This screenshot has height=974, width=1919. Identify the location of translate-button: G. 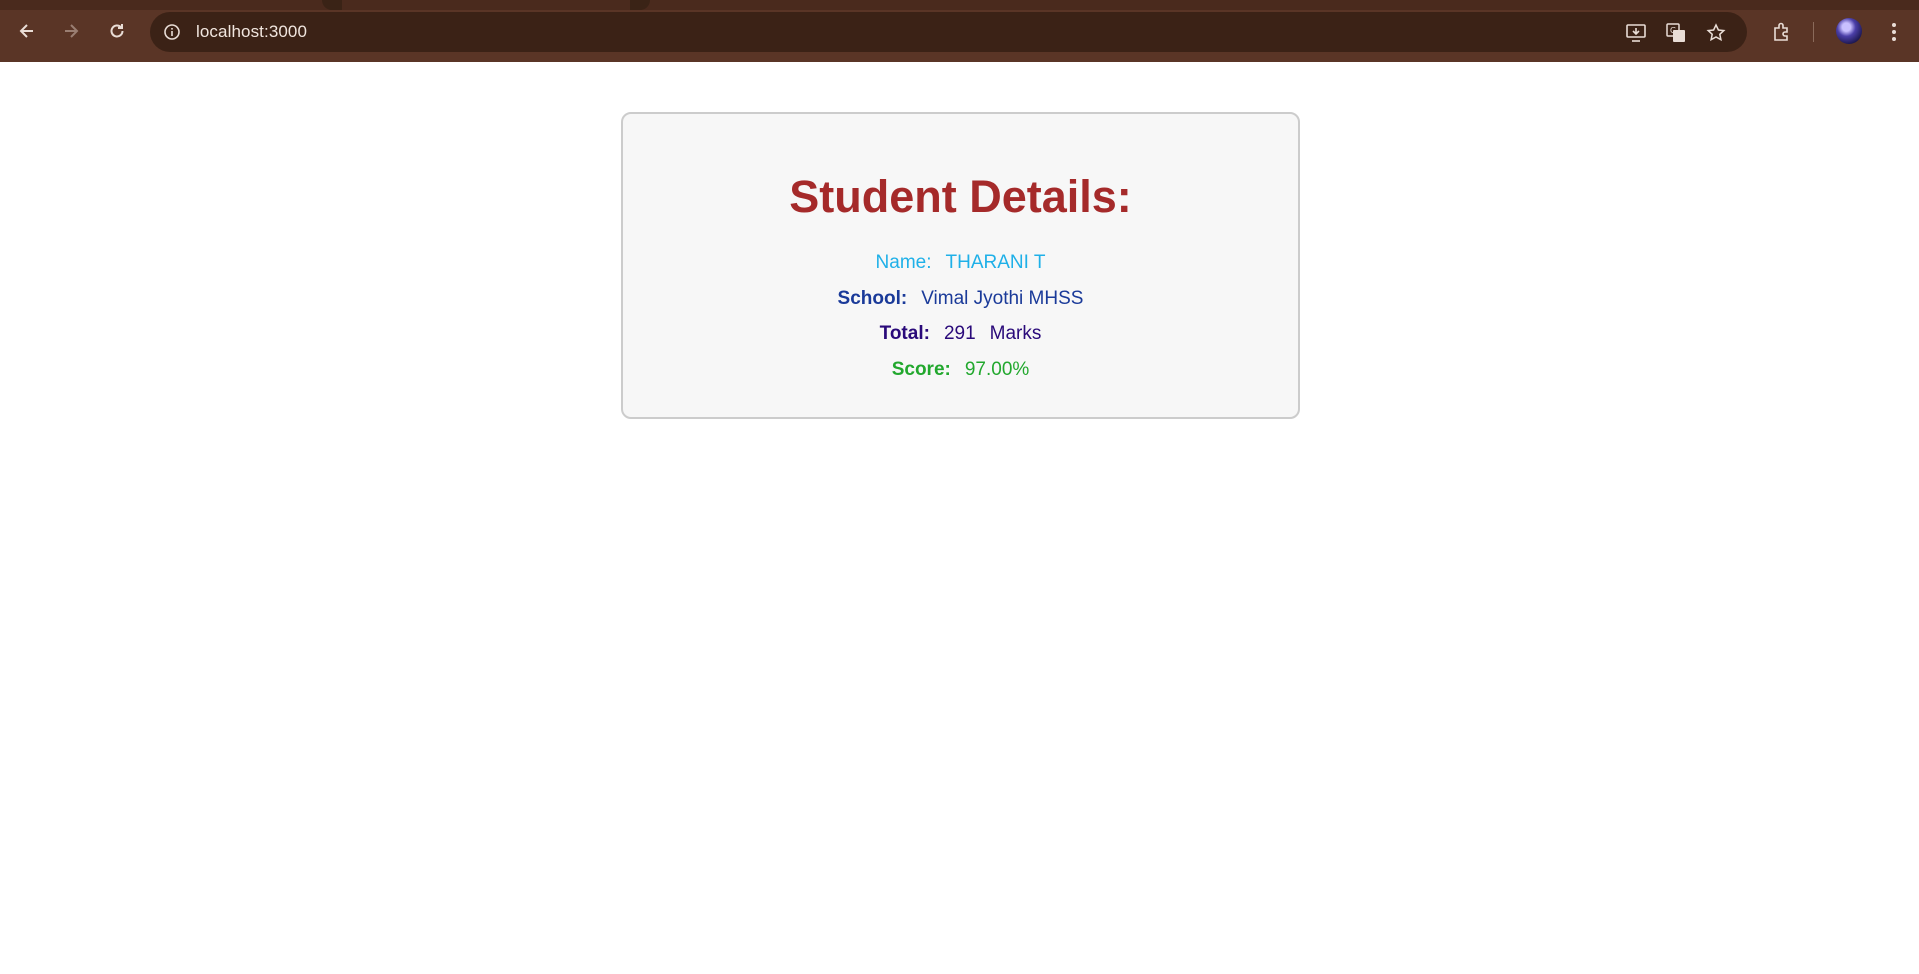
(1676, 33).